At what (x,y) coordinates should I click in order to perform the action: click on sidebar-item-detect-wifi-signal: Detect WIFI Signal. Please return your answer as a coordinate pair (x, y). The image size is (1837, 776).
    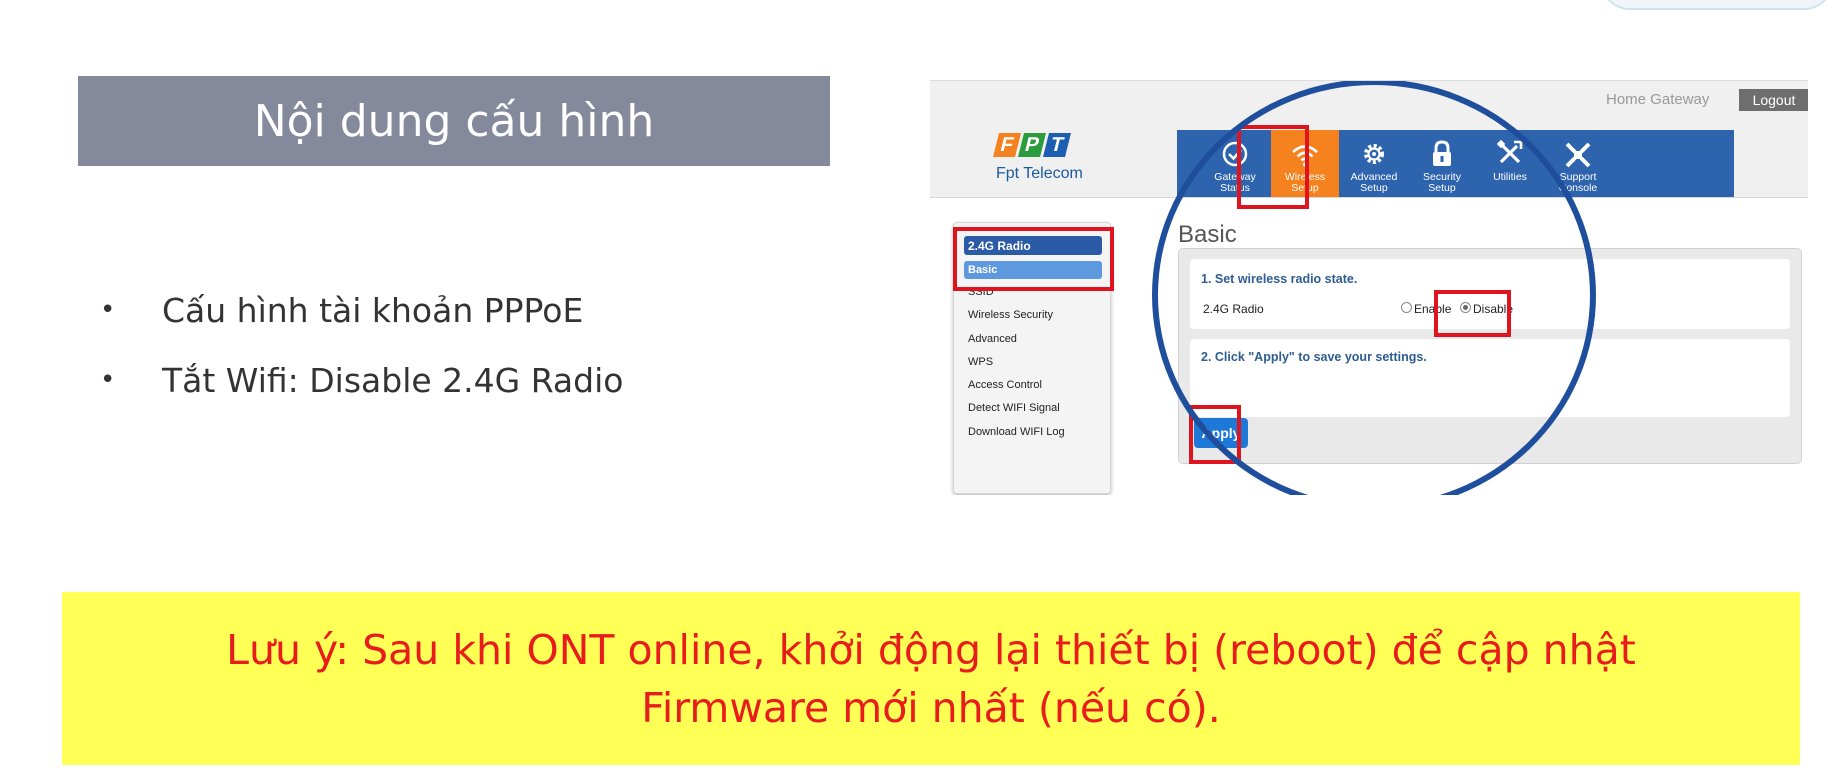
    Looking at the image, I should click on (1014, 408).